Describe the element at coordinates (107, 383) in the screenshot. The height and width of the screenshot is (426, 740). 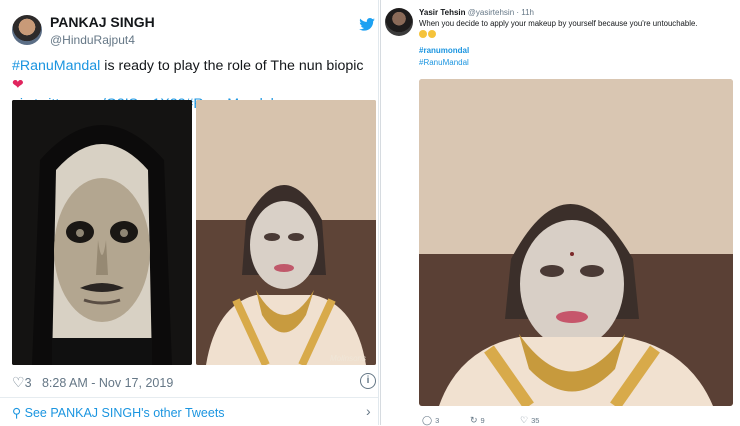
I see `timestamp: 8:28 AM - Nov 17, 2019` at that location.